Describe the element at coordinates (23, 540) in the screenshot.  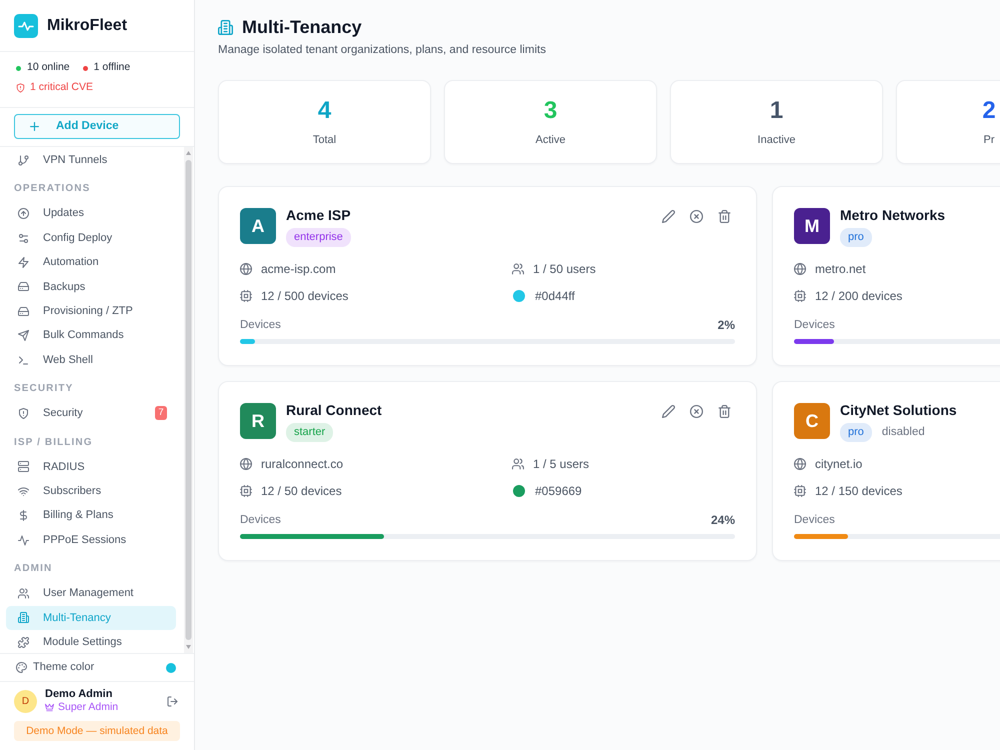
I see `pulse-icon` at that location.